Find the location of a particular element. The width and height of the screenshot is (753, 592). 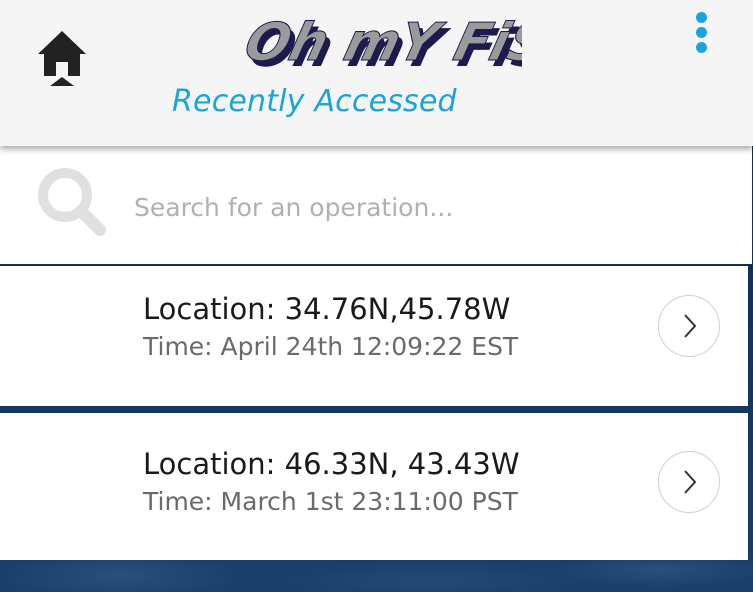

operation-time: Time: April 24th 12:09:22 EST is located at coordinates (331, 346).